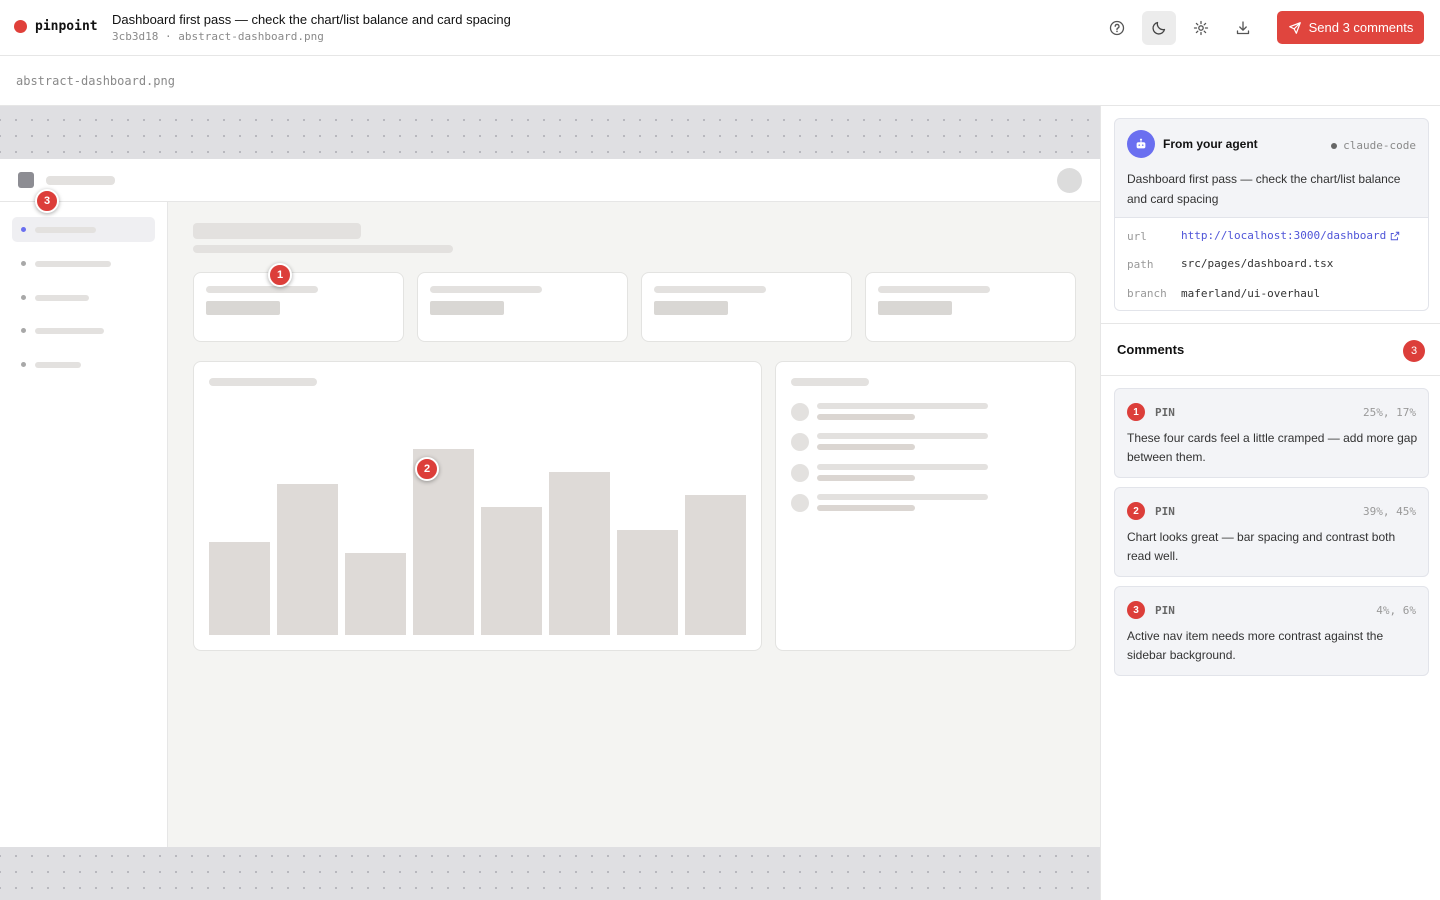 The image size is (1440, 900). I want to click on comments-header: Comments 3, so click(1270, 349).